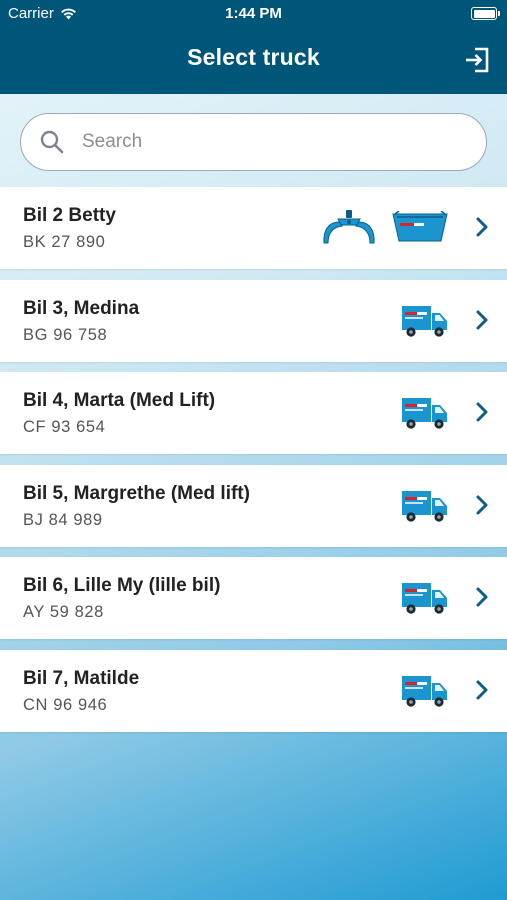  I want to click on status-time: 1:44 PM, so click(253, 13).